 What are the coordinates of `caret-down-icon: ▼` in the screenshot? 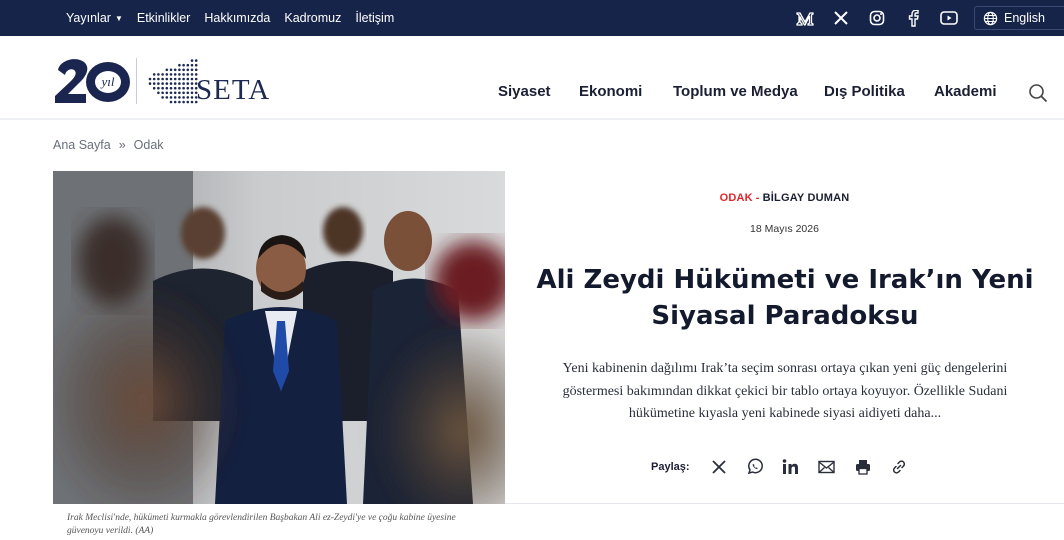 It's located at (118, 18).